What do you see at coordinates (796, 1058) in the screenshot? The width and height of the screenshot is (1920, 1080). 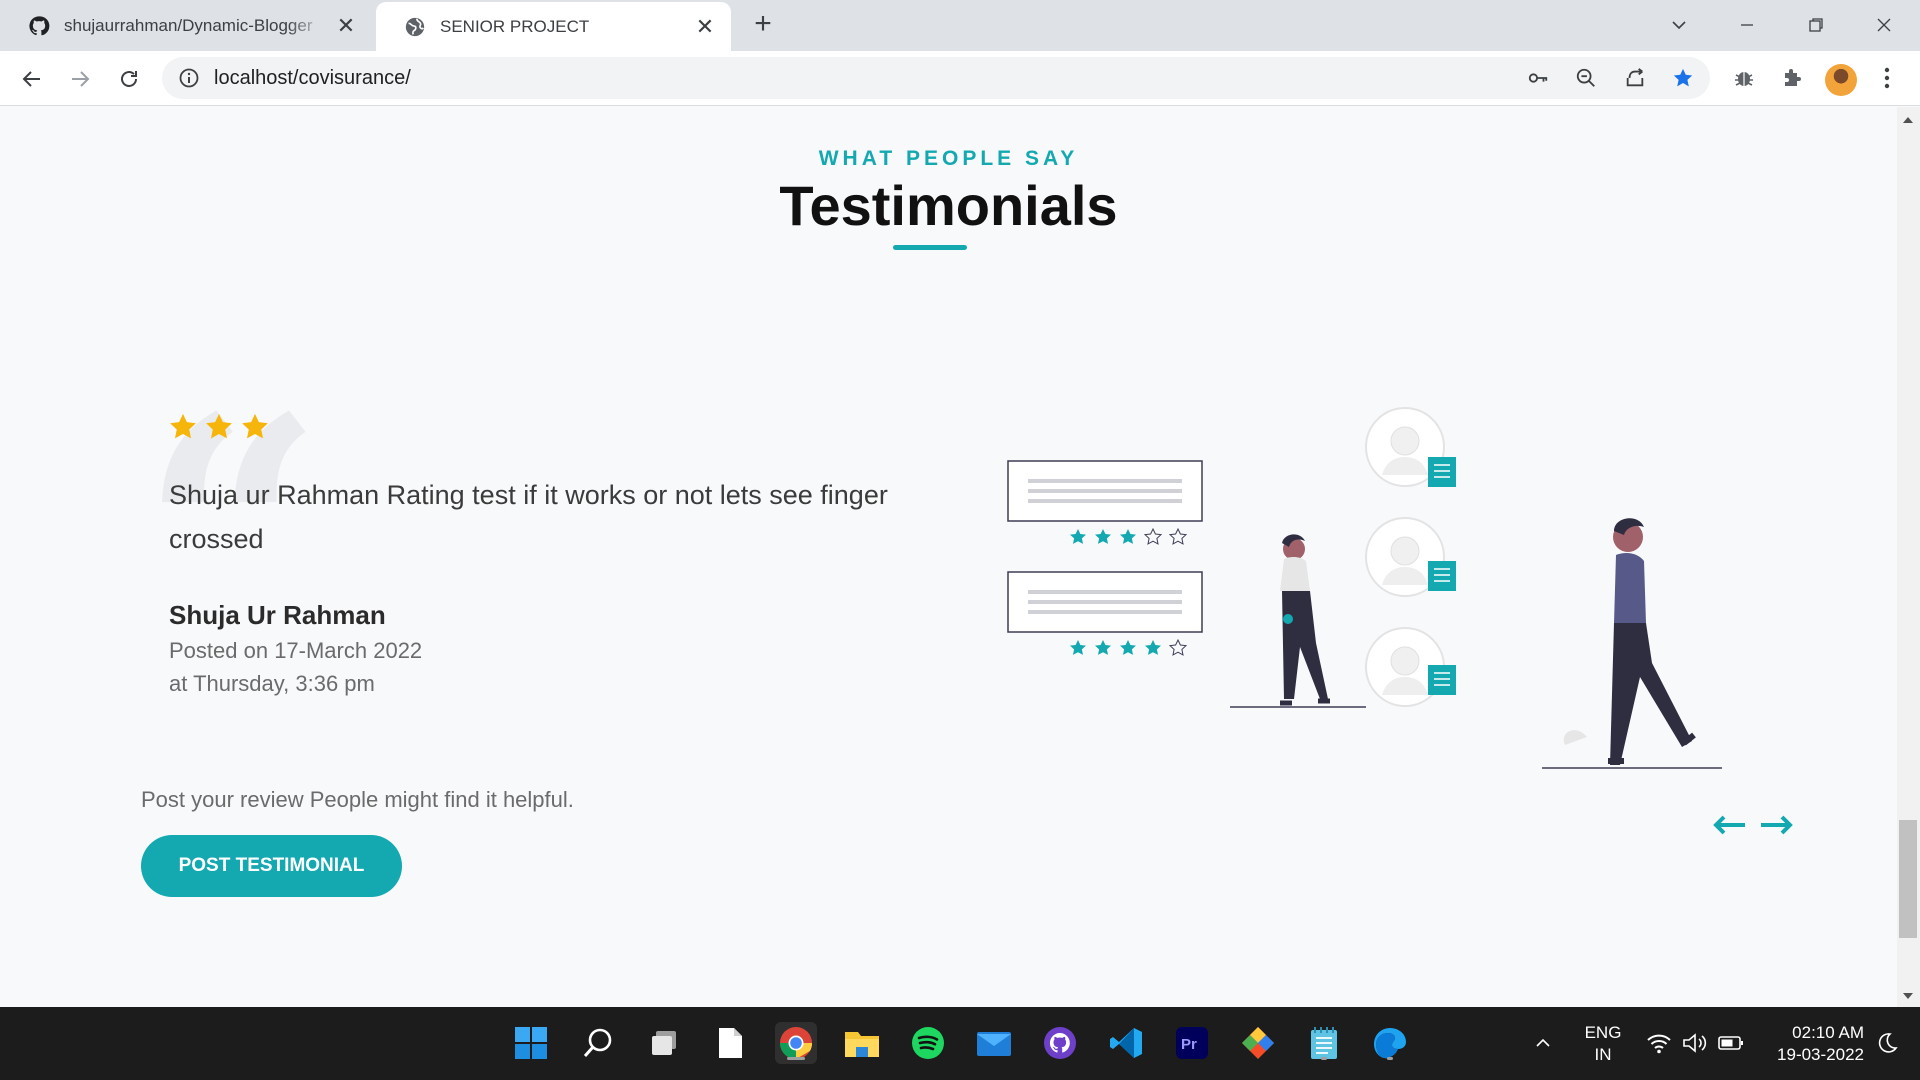 I see `active-indicator` at bounding box center [796, 1058].